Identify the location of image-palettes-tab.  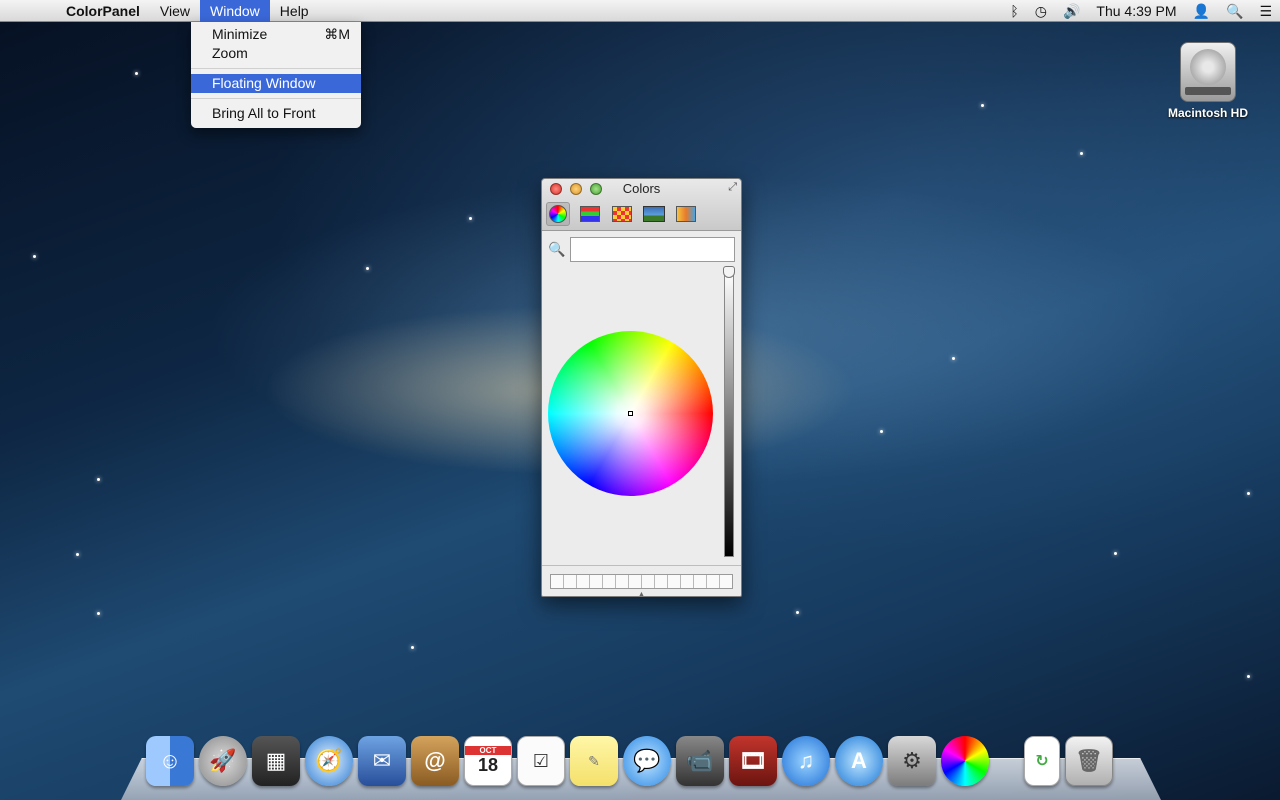
(654, 214).